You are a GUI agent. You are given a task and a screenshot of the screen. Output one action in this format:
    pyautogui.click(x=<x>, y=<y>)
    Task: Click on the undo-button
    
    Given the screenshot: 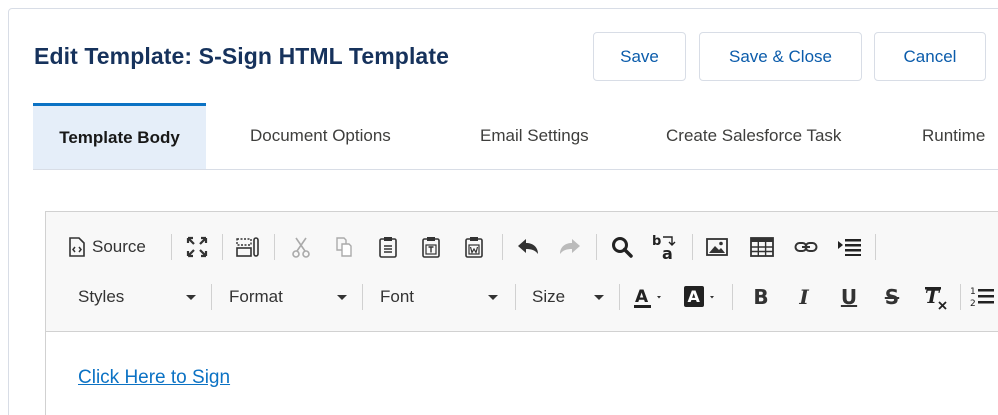 What is the action you would take?
    pyautogui.click(x=528, y=247)
    